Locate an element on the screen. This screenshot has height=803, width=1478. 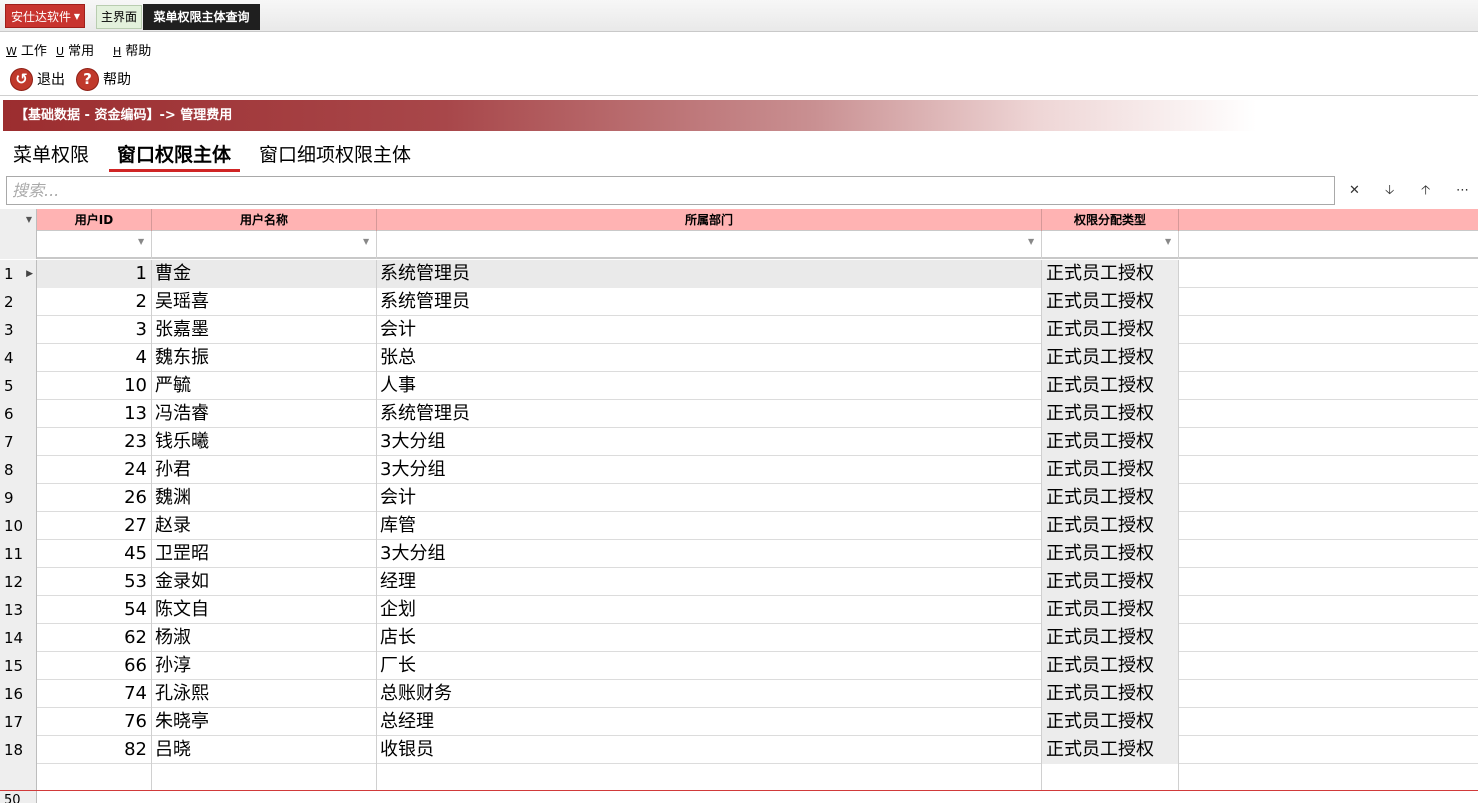
cell-user-name: 曹金 is located at coordinates (264, 274).